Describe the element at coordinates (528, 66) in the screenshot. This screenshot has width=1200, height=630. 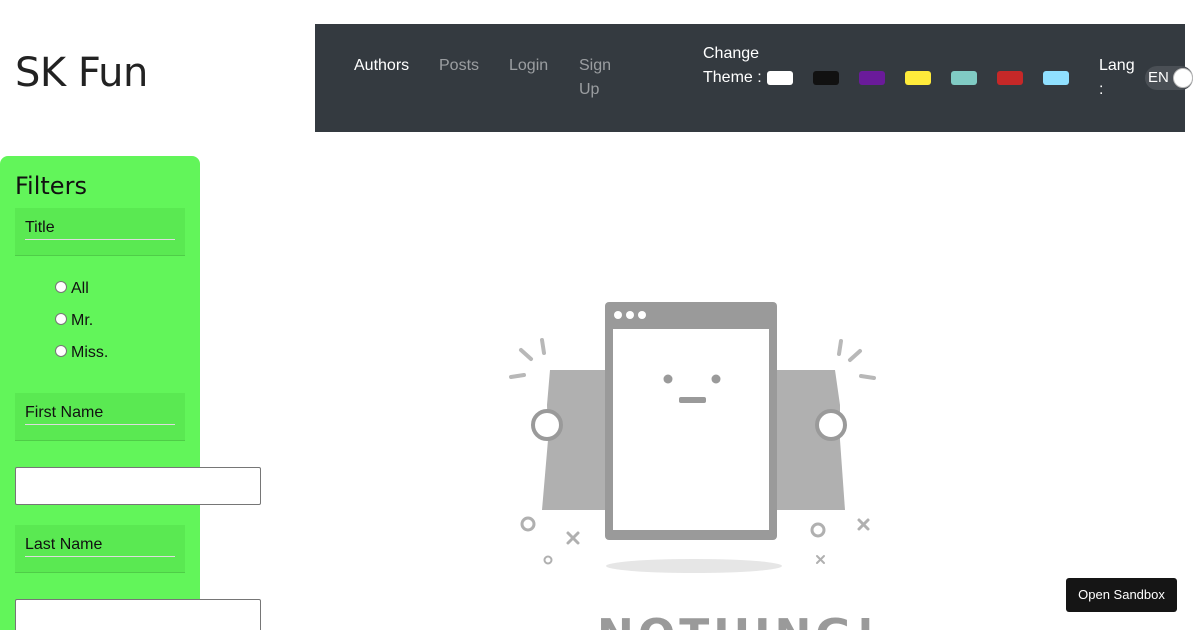
I see `nav-login-link: Login` at that location.